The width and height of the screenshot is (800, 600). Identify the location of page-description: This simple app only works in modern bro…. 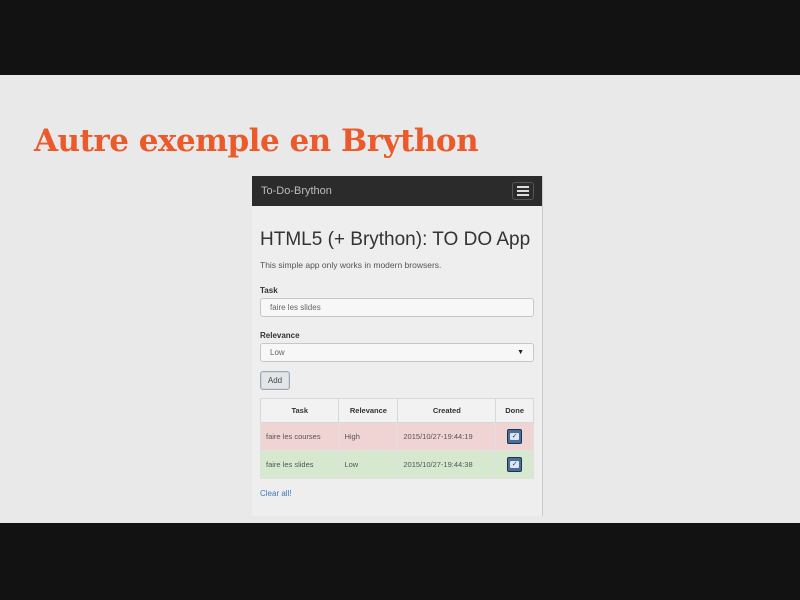
(351, 265).